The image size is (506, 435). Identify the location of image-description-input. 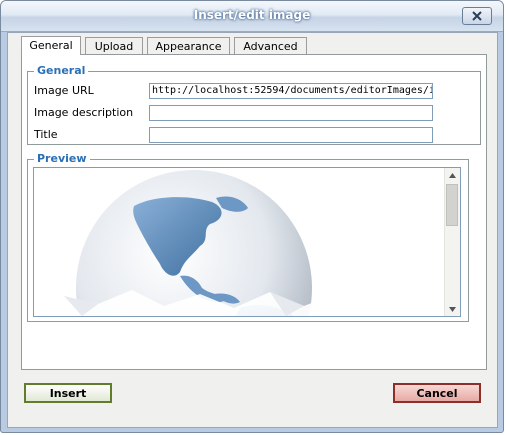
(291, 113).